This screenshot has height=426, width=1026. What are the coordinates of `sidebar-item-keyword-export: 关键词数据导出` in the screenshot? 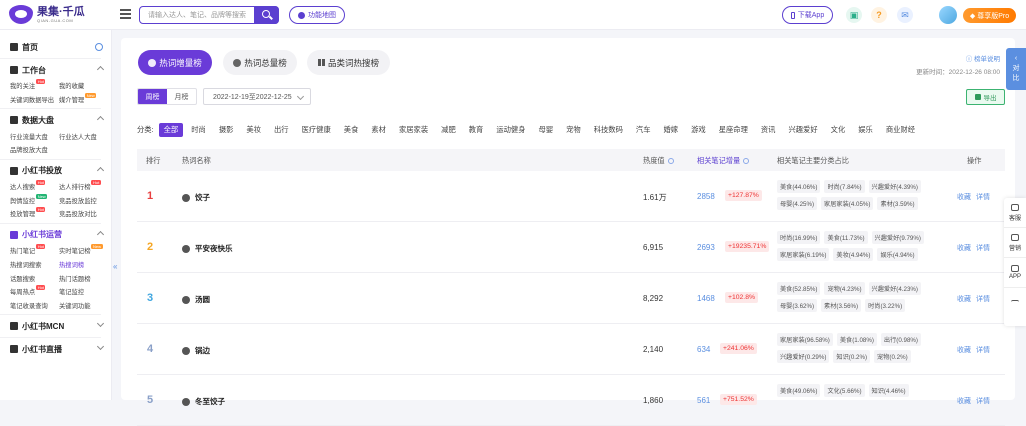 It's located at (34, 100).